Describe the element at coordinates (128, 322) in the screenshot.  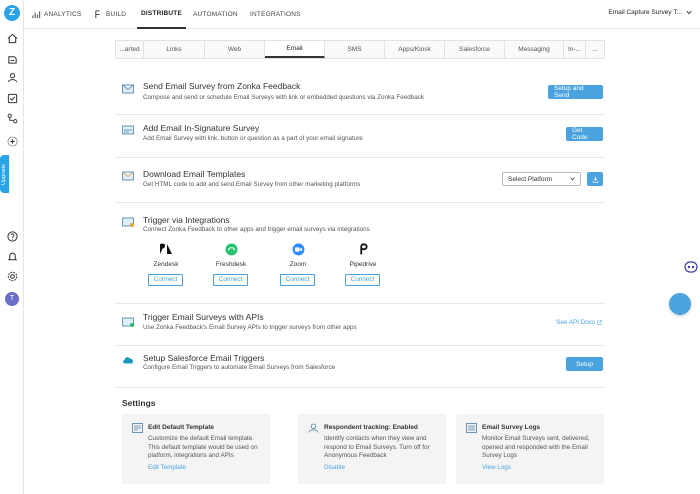
I see `api-email-icon` at that location.